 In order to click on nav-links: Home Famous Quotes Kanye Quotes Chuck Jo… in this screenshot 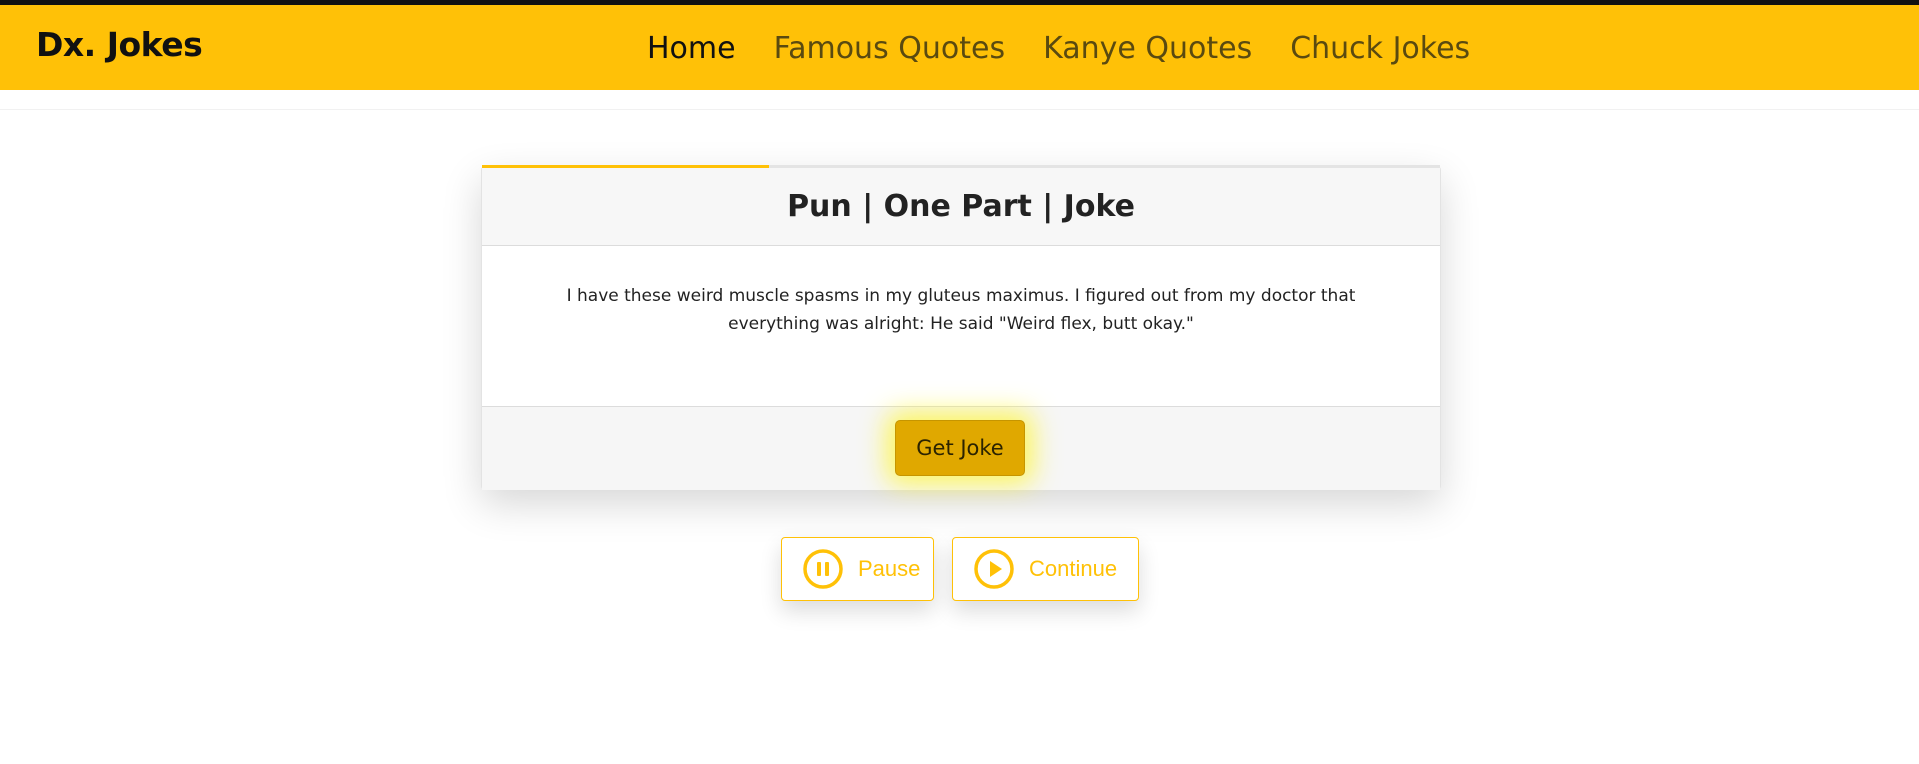, I will do `click(1058, 48)`.